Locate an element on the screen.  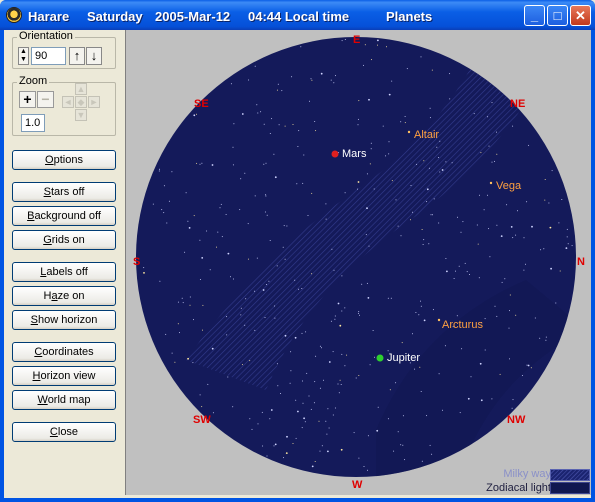
title-mode: Planets is located at coordinates (409, 16).